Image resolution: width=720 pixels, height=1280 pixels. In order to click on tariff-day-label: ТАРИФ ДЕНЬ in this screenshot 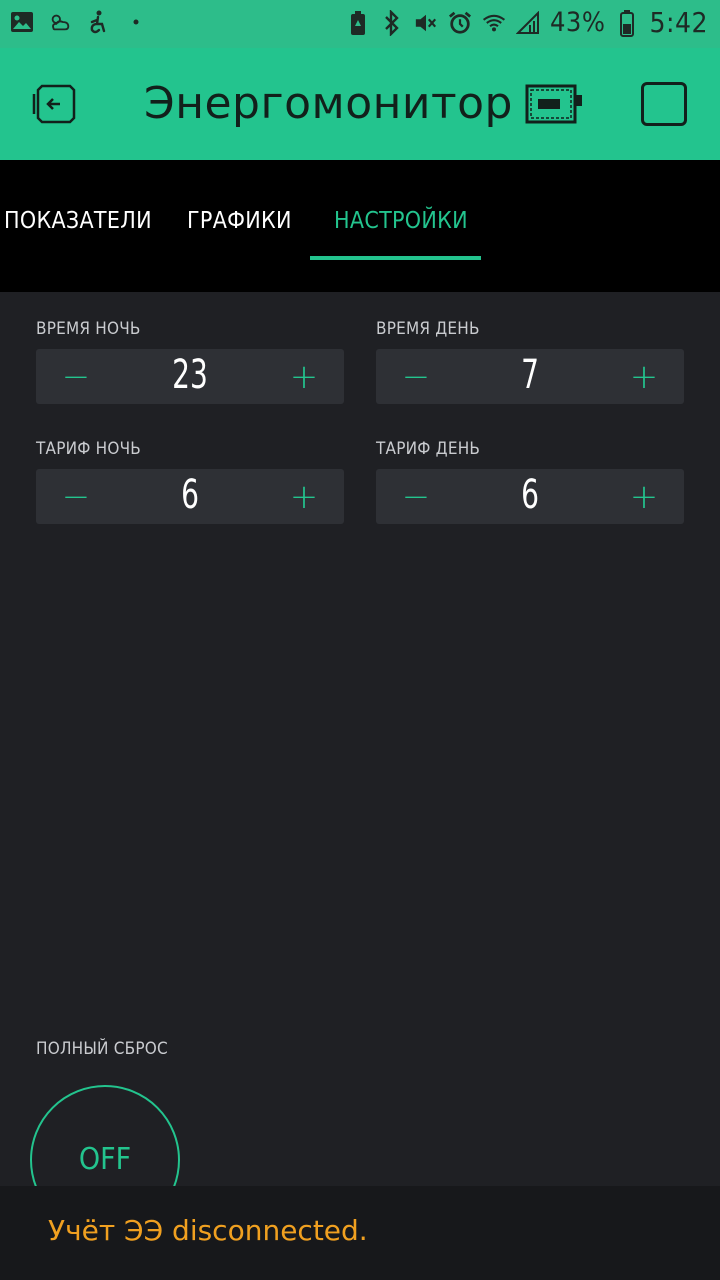, I will do `click(428, 449)`.